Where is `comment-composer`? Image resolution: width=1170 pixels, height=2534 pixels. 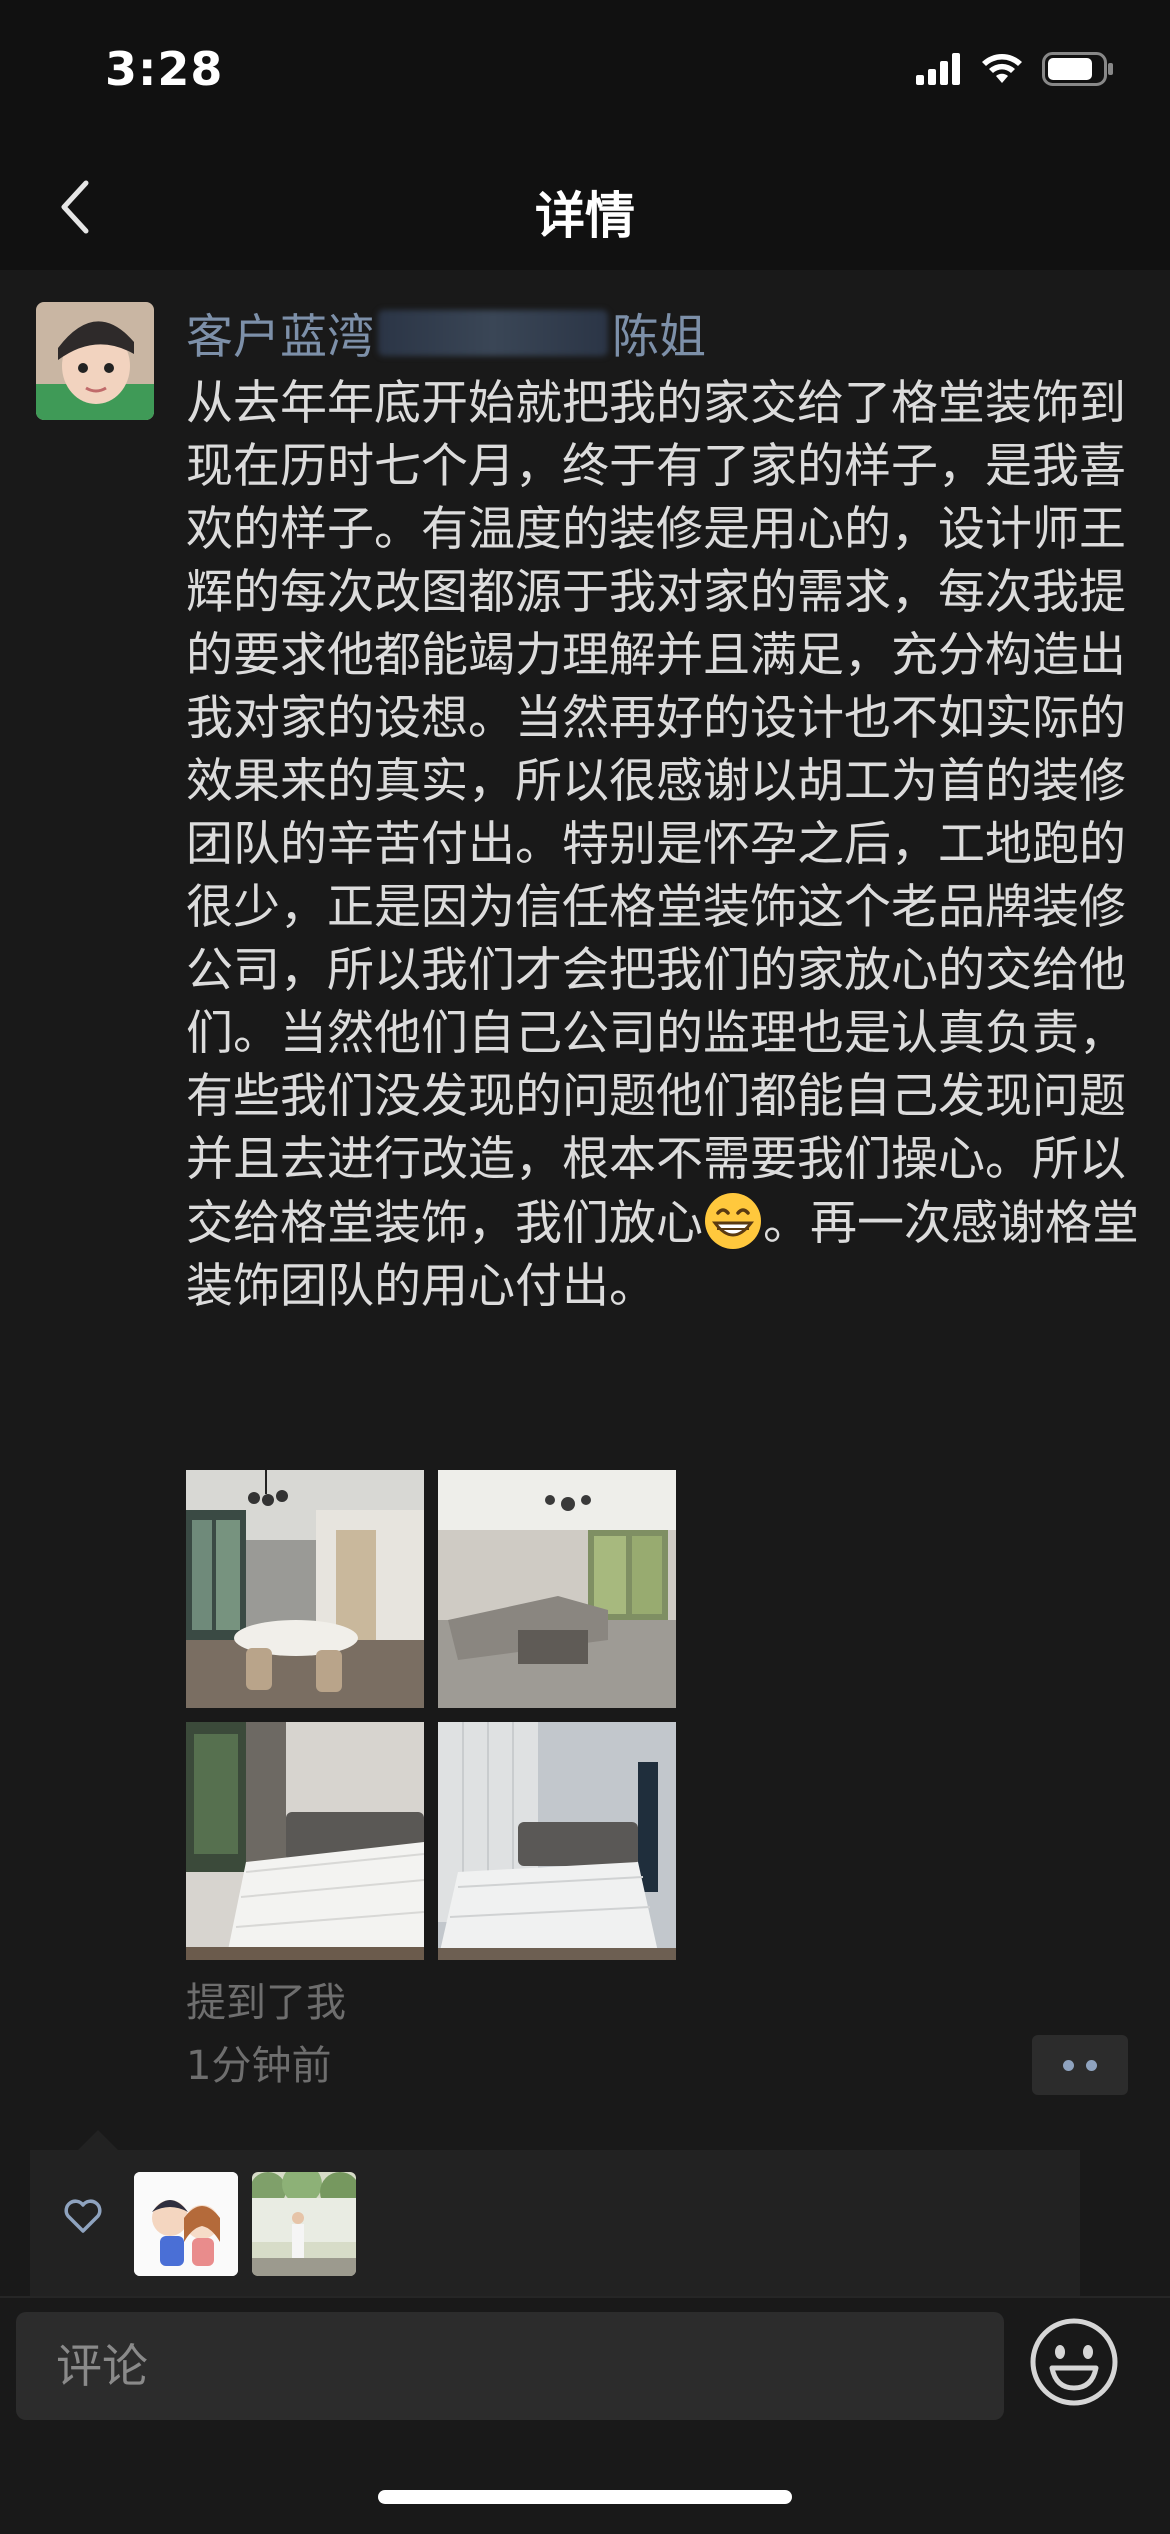 comment-composer is located at coordinates (585, 2415).